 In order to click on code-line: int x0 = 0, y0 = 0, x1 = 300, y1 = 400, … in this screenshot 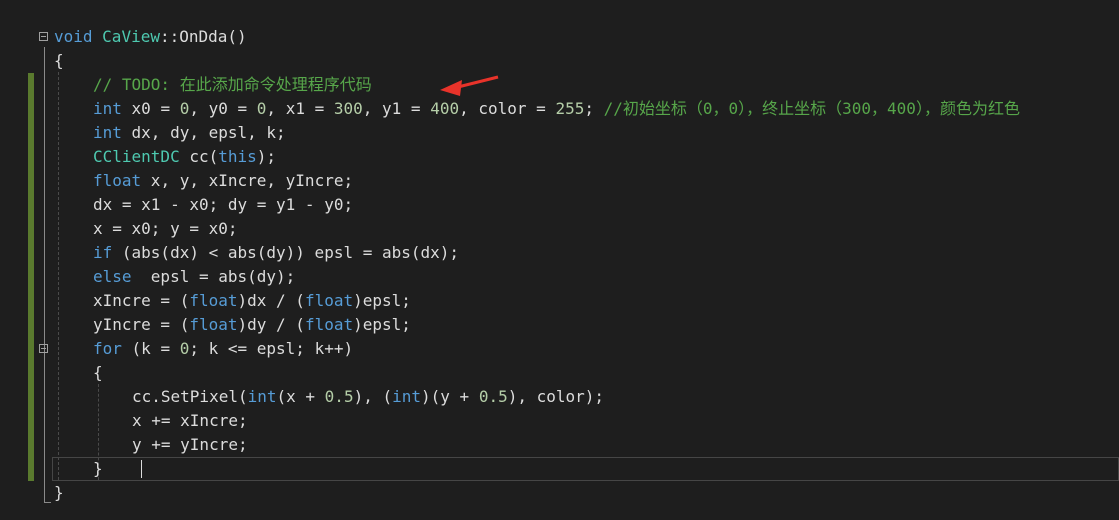, I will do `click(559, 109)`.